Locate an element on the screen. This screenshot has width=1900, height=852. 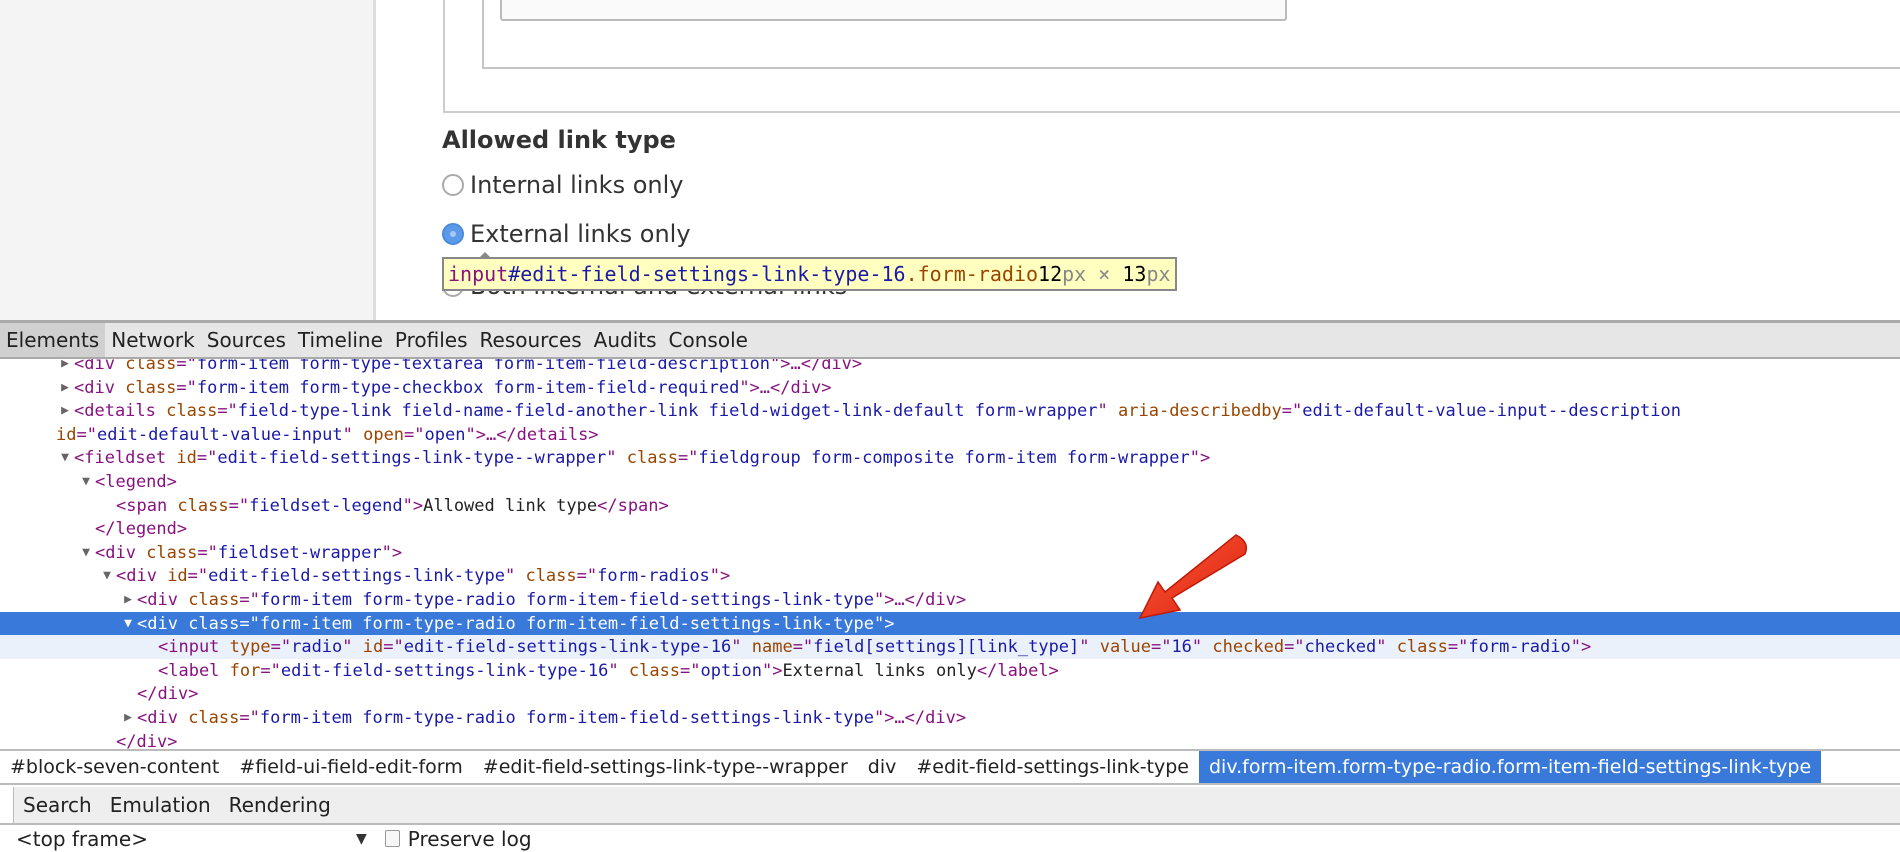
dom-node: ▼ <legend> is located at coordinates (950, 482).